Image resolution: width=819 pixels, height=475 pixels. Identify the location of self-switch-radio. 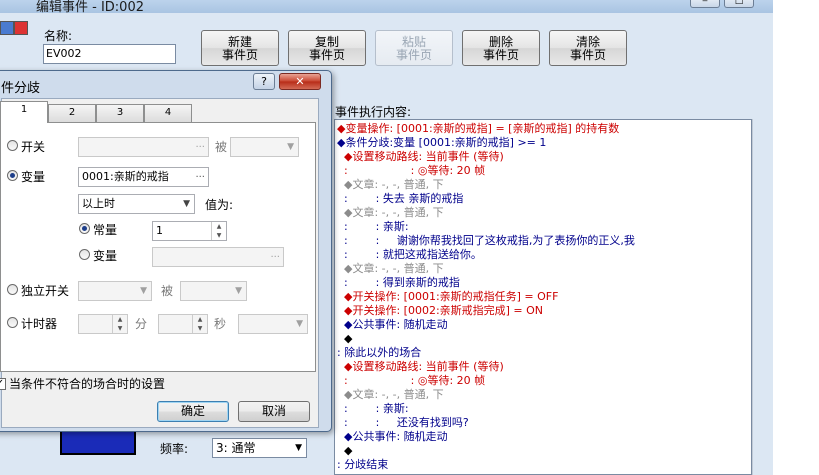
(12, 289).